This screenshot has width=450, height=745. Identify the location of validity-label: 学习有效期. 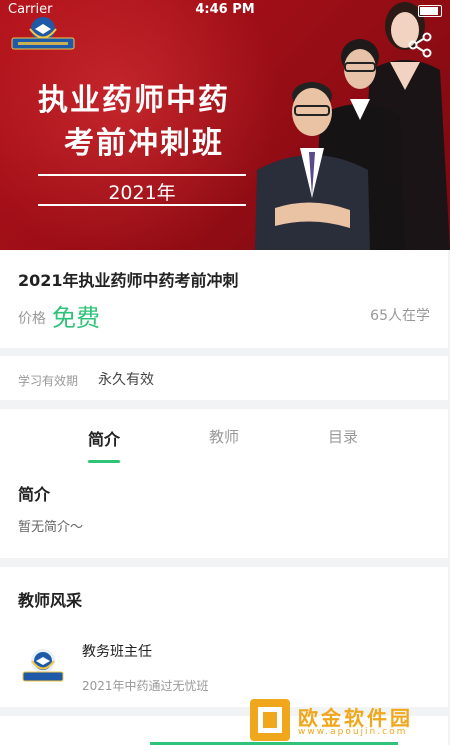
(48, 381).